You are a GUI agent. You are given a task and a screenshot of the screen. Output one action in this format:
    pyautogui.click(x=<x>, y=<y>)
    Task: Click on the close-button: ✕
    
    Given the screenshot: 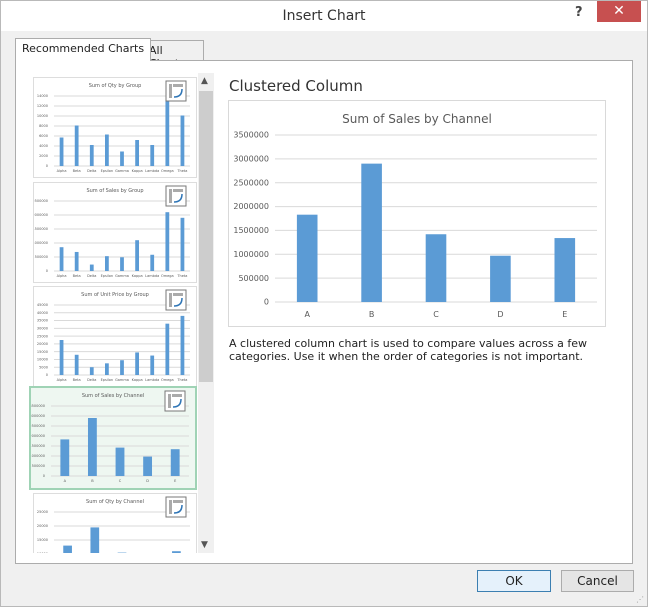 What is the action you would take?
    pyautogui.click(x=619, y=11)
    